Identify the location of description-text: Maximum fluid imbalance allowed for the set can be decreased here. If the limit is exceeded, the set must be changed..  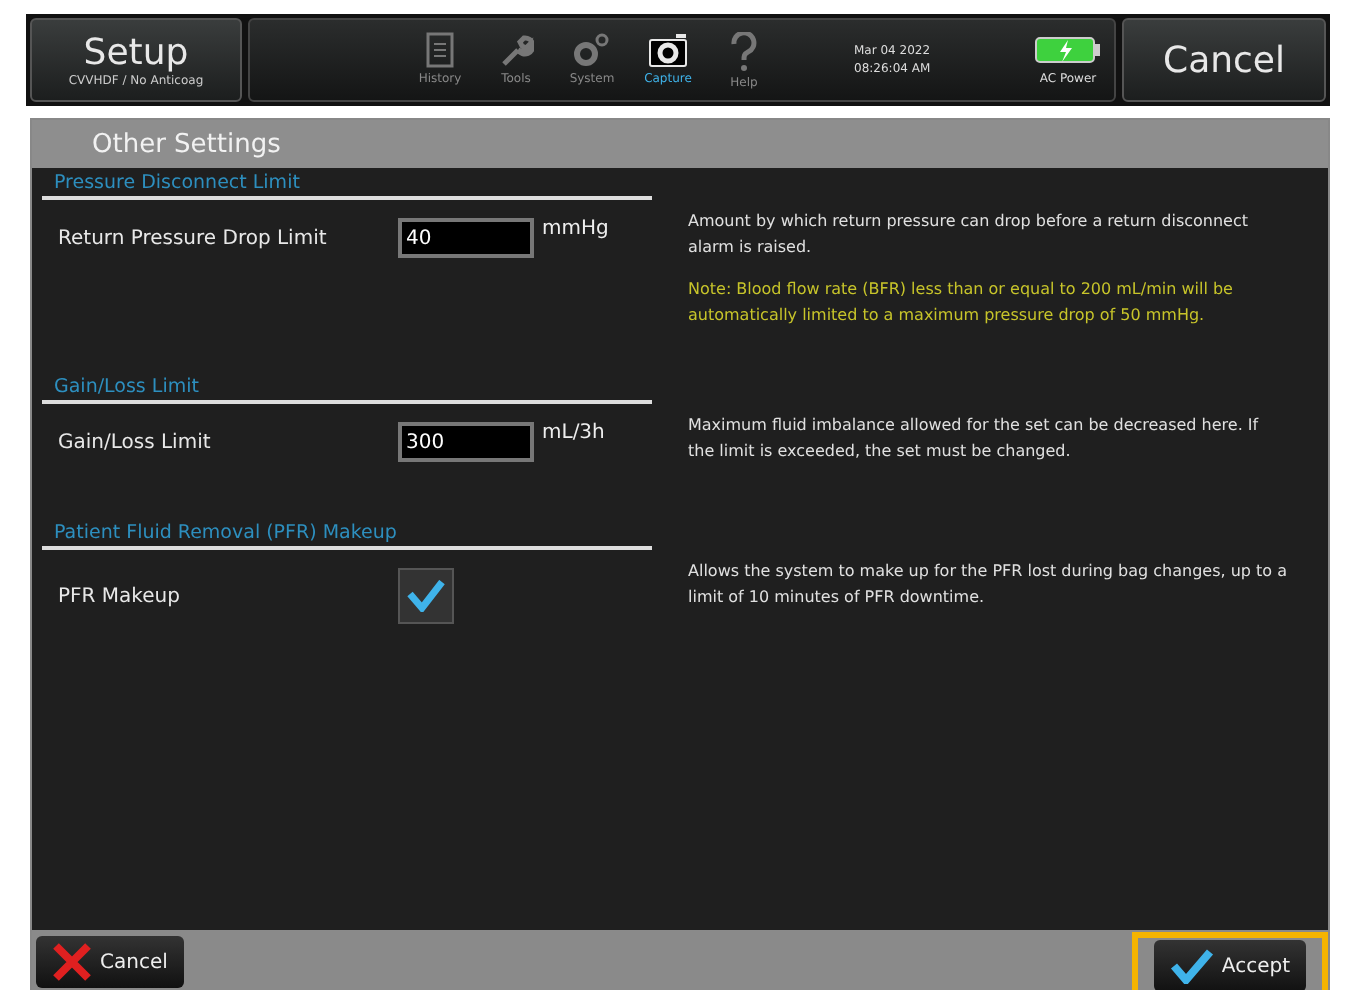
(974, 439).